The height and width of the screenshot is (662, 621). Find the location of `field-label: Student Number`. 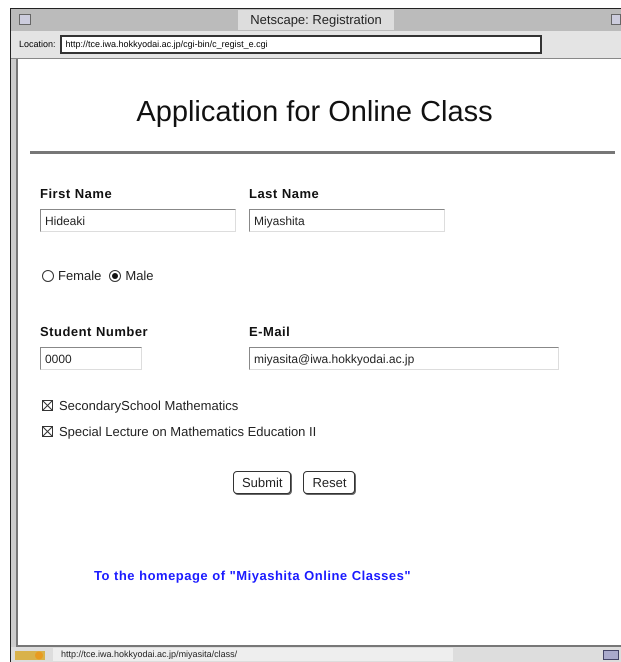

field-label: Student Number is located at coordinates (95, 331).